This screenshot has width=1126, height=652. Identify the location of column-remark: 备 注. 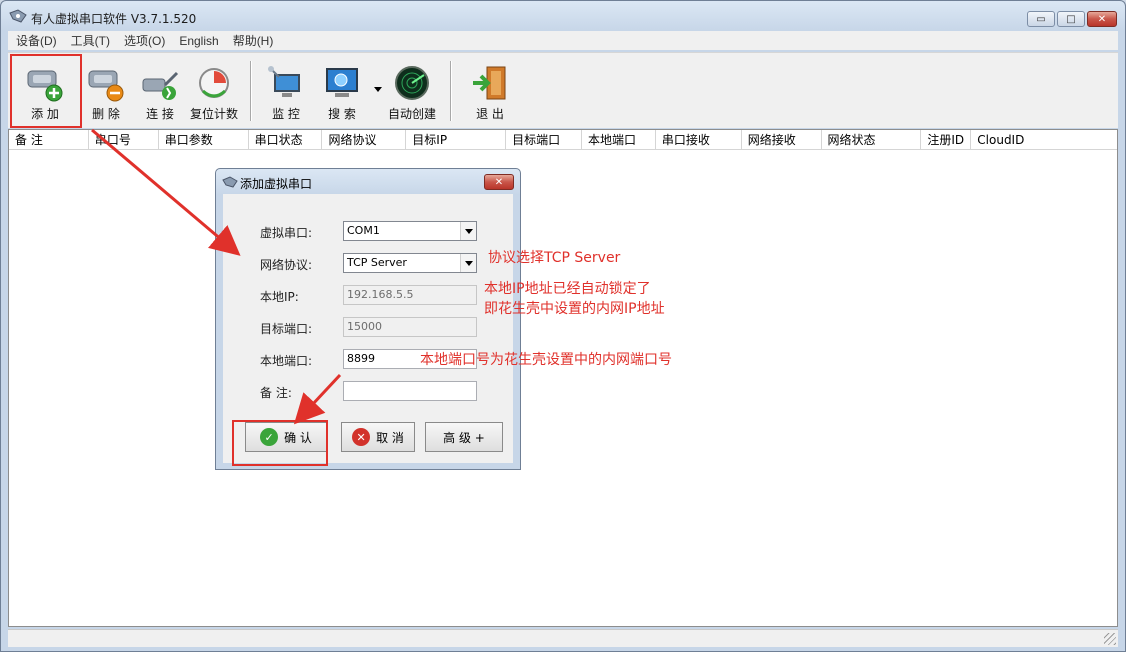
(49, 140).